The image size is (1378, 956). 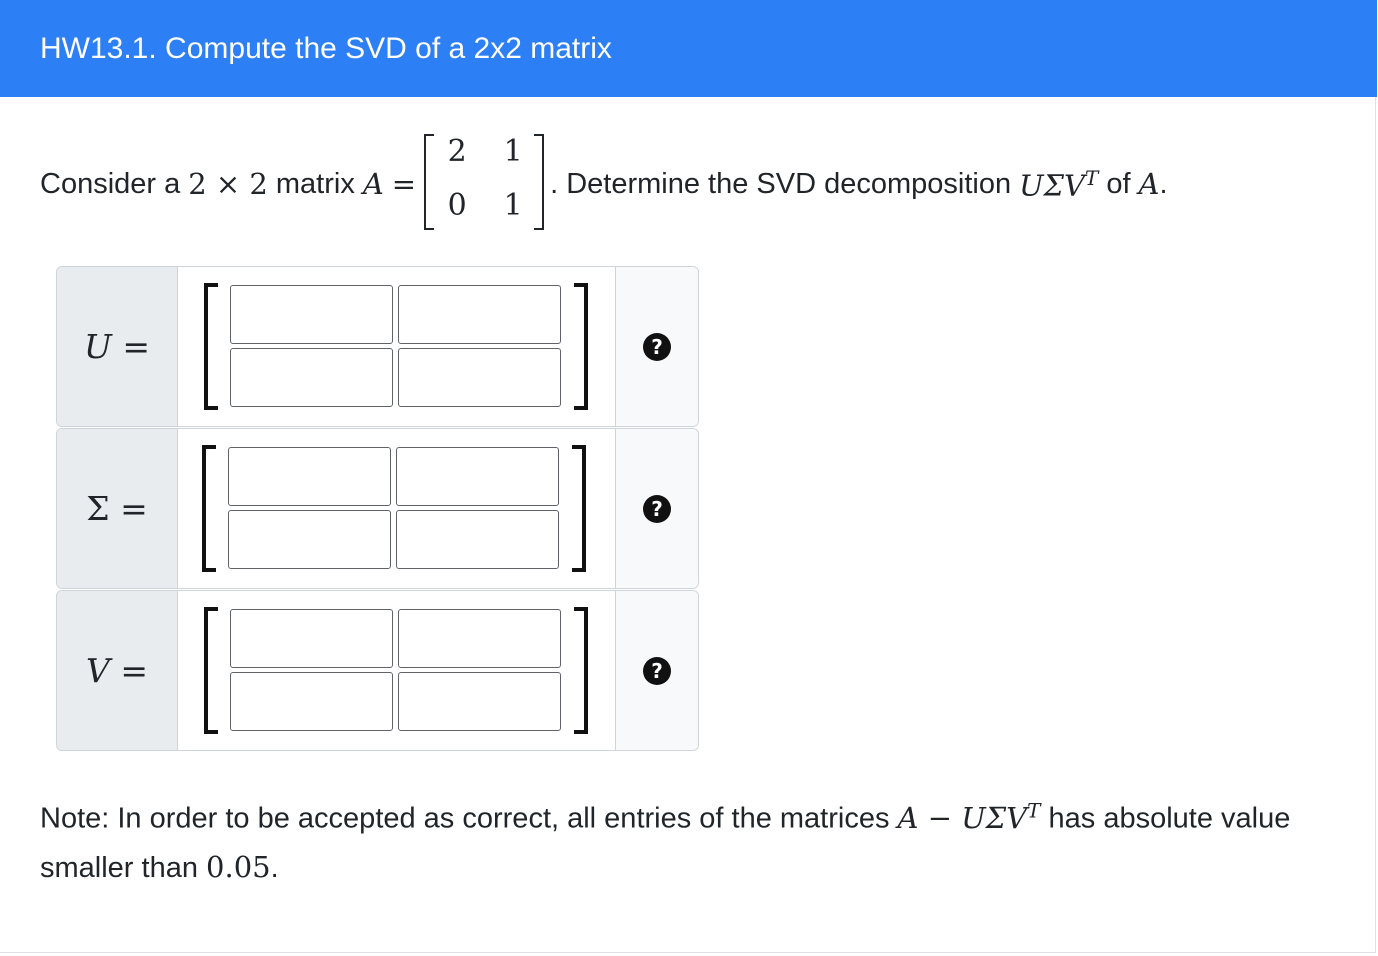 I want to click on prompt-svd-expr: UΣVT, so click(x=1059, y=184).